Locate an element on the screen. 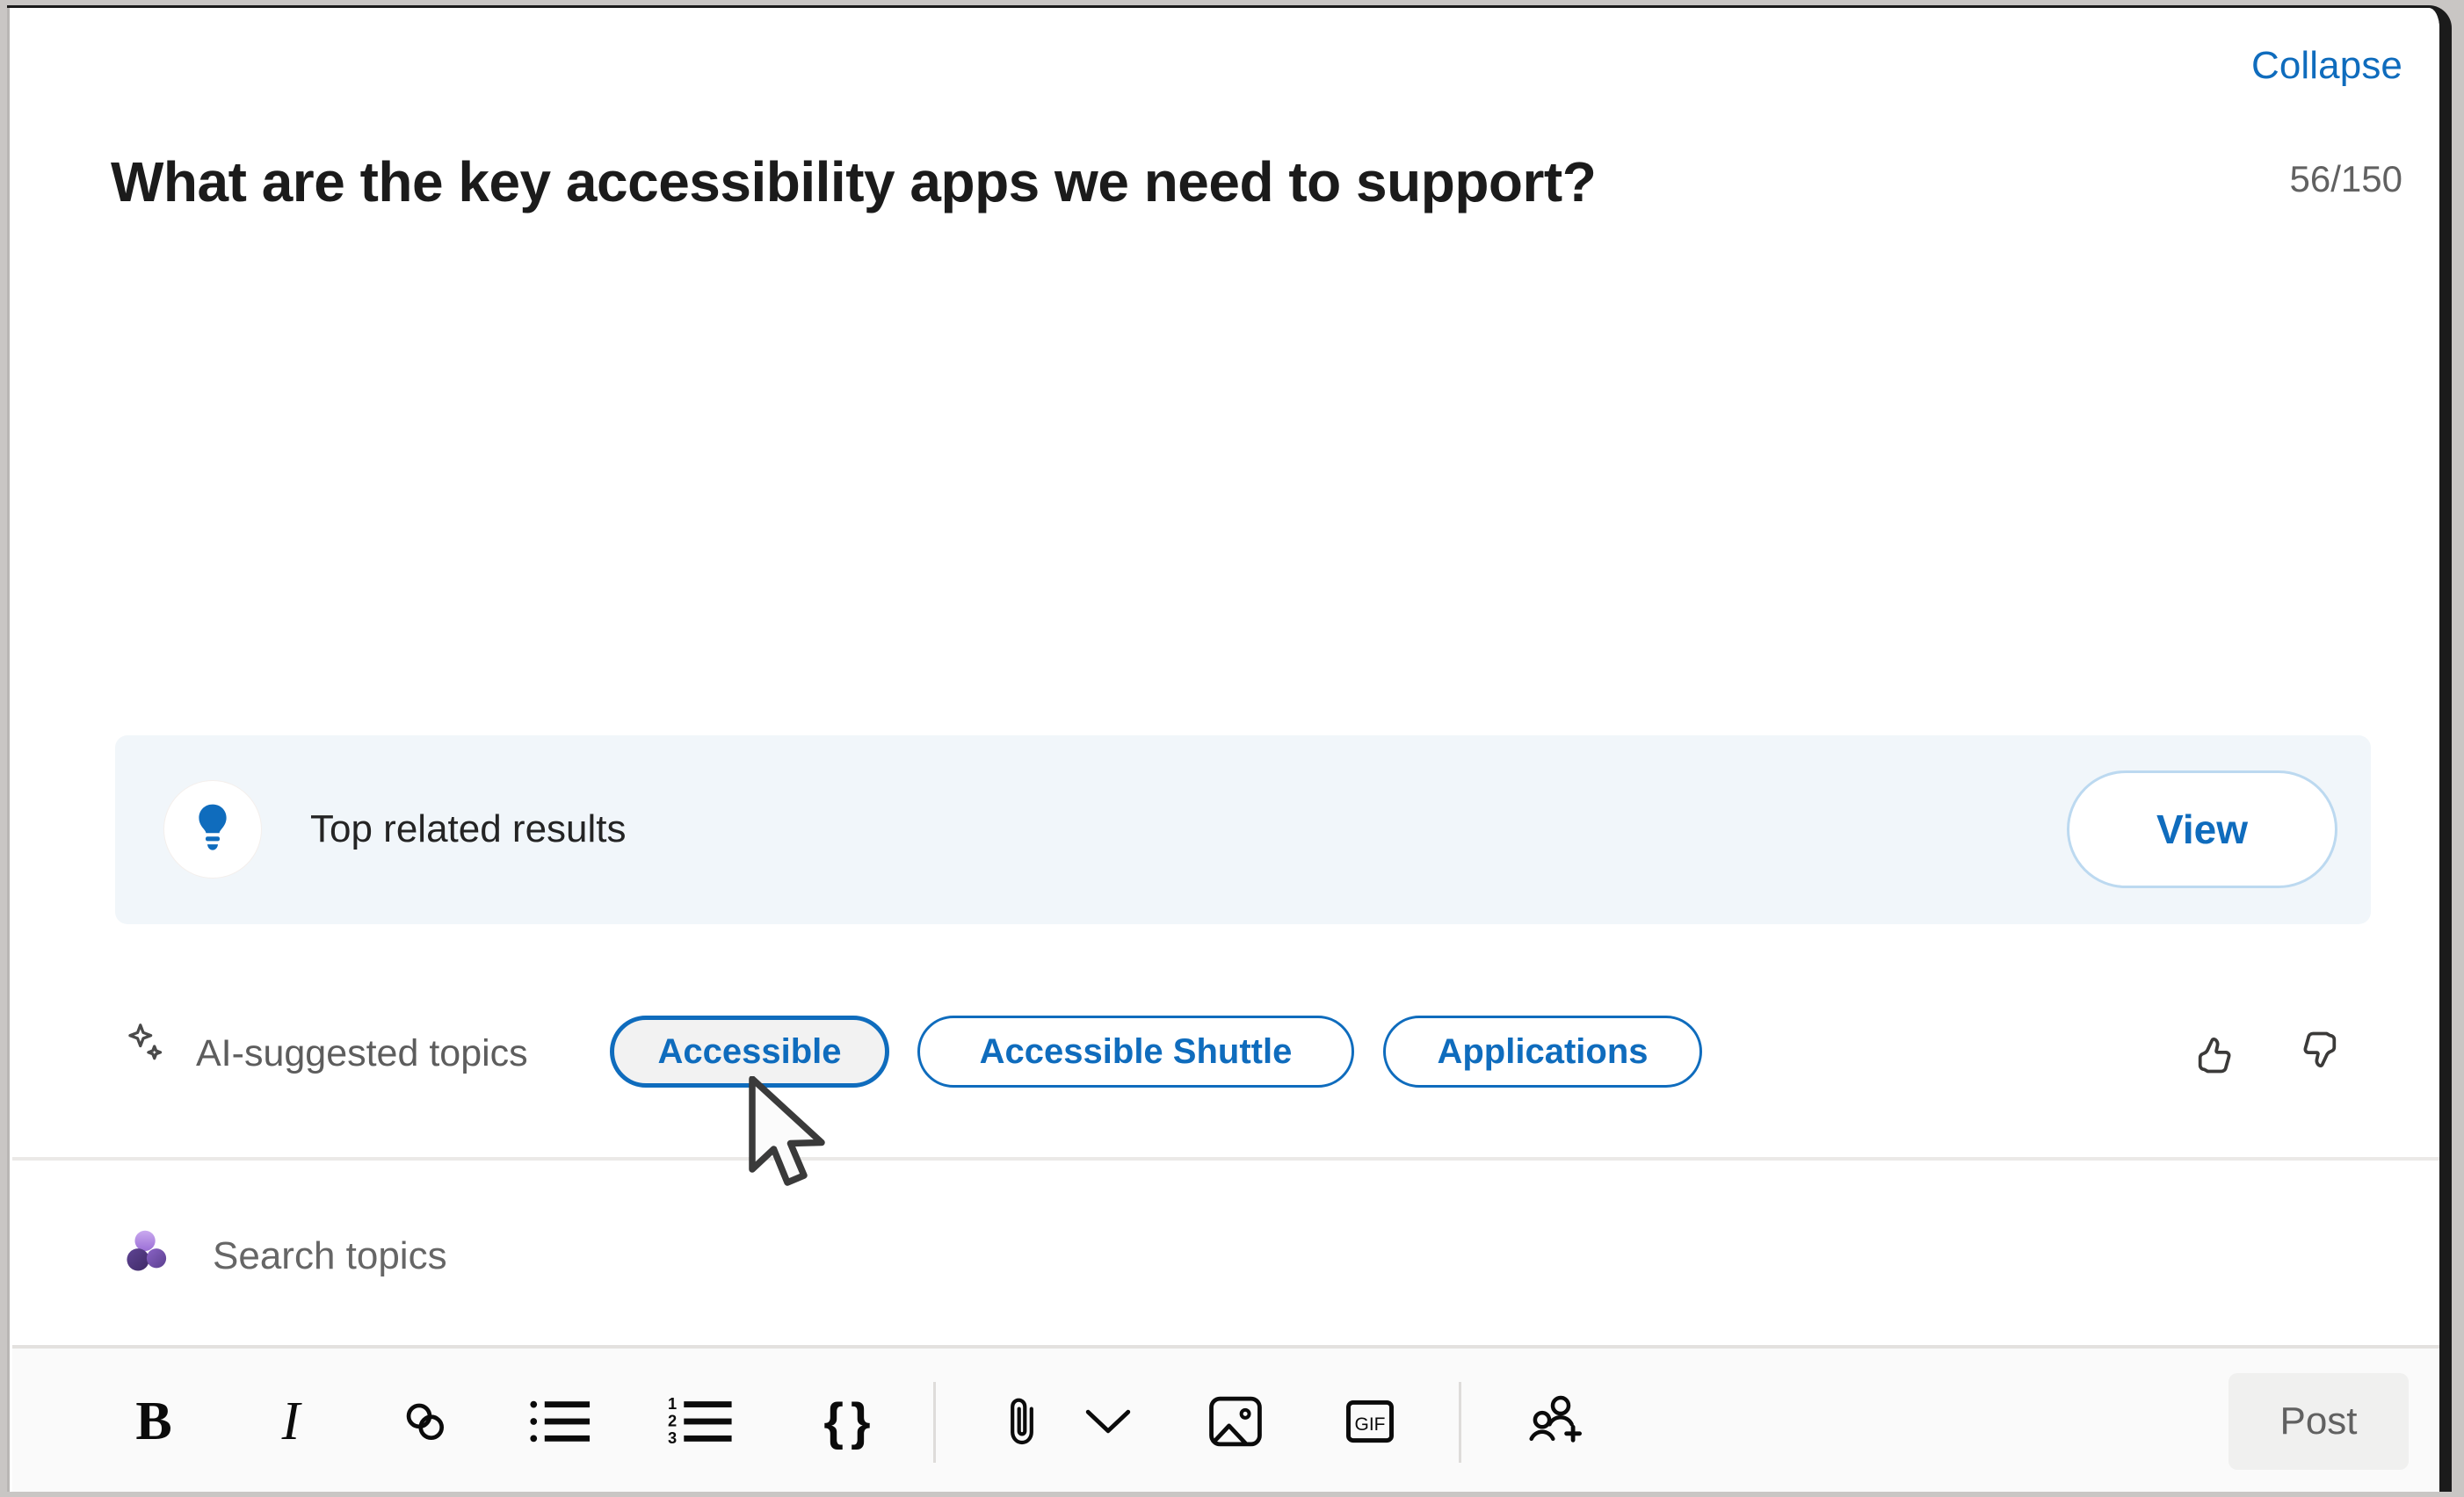 The width and height of the screenshot is (2464, 1497). thumbs-down-icon is located at coordinates (2319, 1052).